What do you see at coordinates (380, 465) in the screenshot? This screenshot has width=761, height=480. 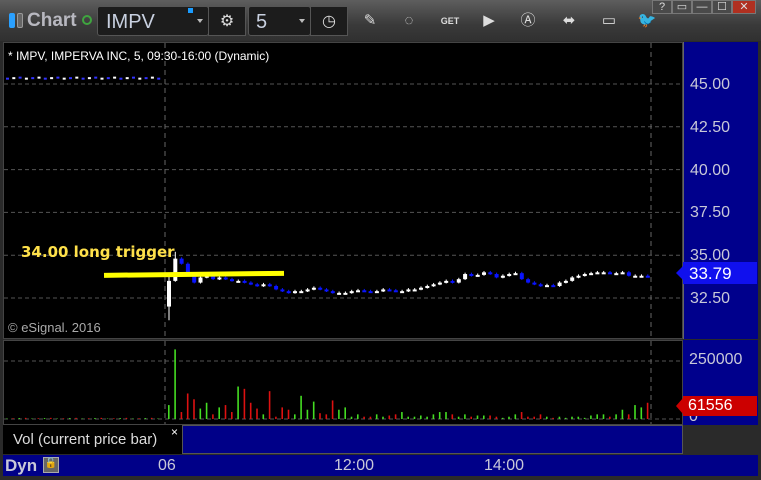 I see `time-axis: Dyn 🔓 06 12:00 14:00` at bounding box center [380, 465].